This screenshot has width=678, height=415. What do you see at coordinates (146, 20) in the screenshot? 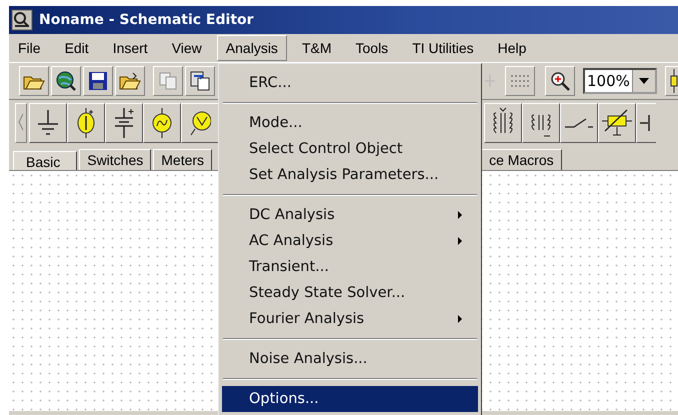
I see `window-title: Noname - Schematic Editor` at bounding box center [146, 20].